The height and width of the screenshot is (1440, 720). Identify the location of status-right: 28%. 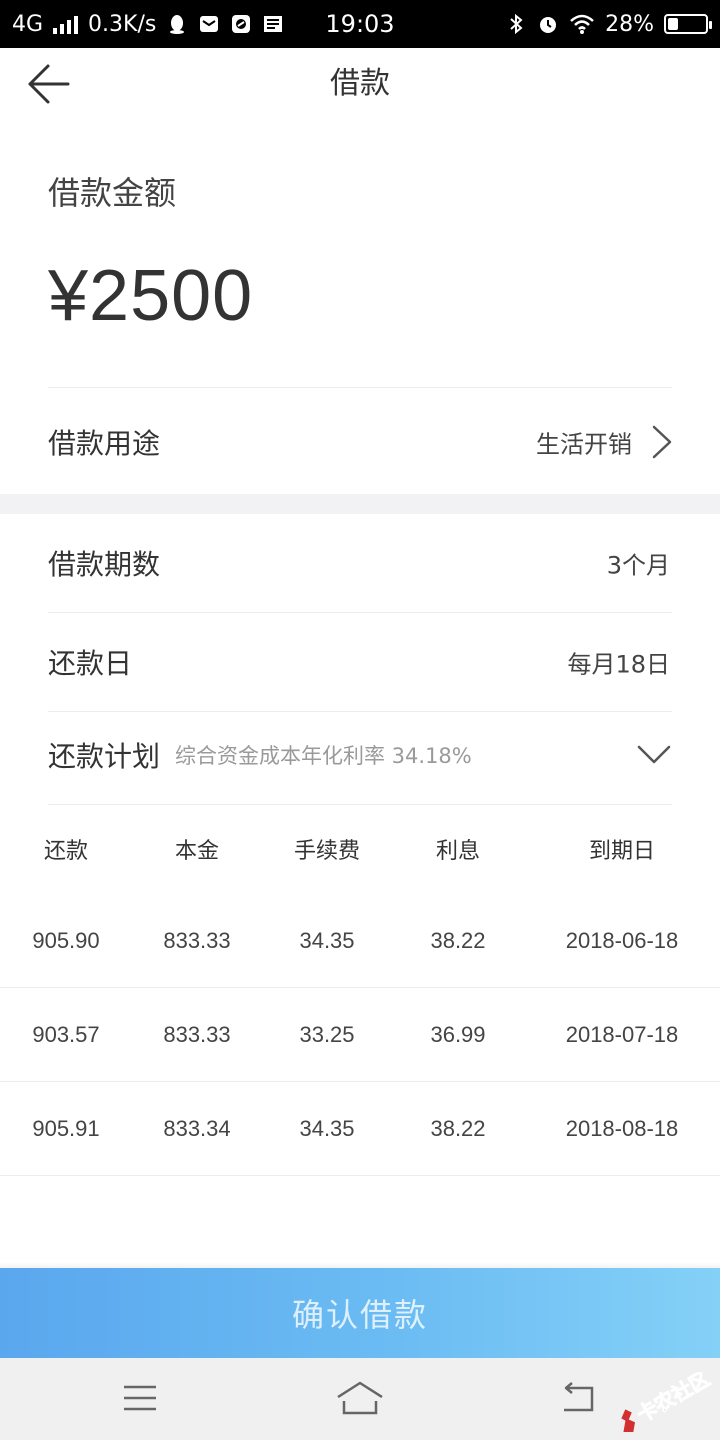
(608, 24).